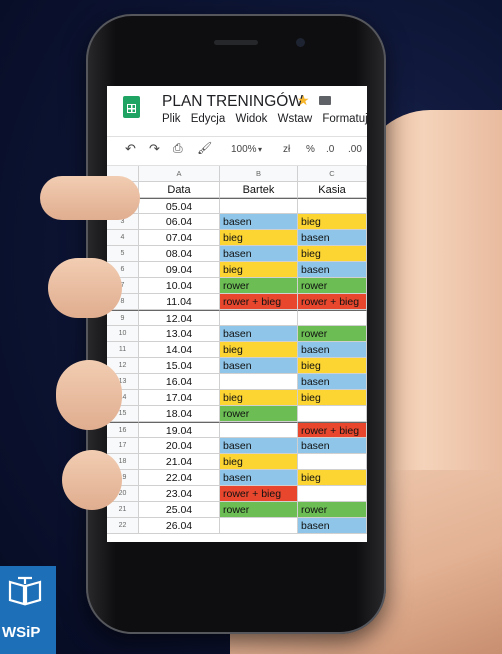  What do you see at coordinates (179, 270) in the screenshot?
I see `date-cell: 09.04` at bounding box center [179, 270].